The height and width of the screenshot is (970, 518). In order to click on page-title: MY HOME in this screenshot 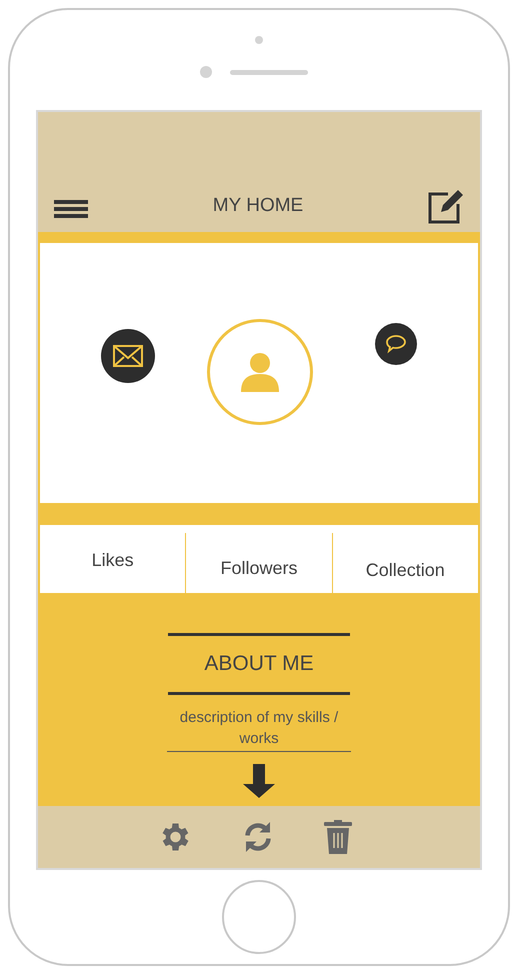, I will do `click(258, 206)`.